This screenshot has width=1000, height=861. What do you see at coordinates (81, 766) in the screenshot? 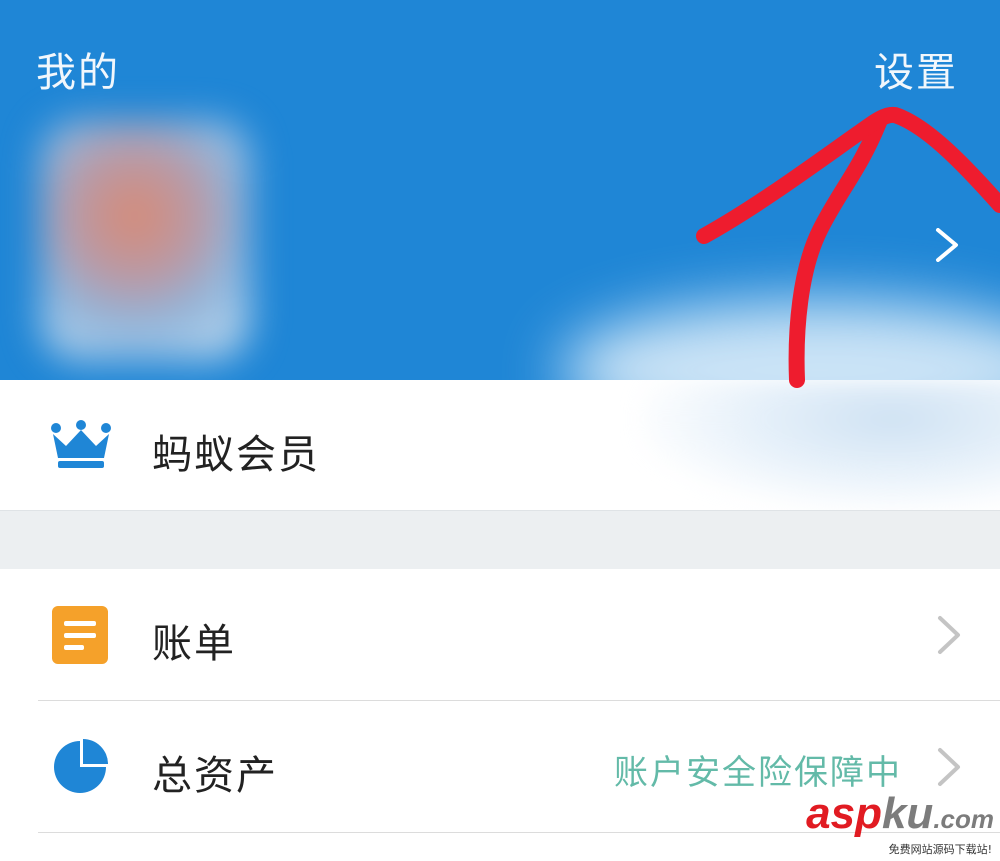
I see `pie-chart-icon` at bounding box center [81, 766].